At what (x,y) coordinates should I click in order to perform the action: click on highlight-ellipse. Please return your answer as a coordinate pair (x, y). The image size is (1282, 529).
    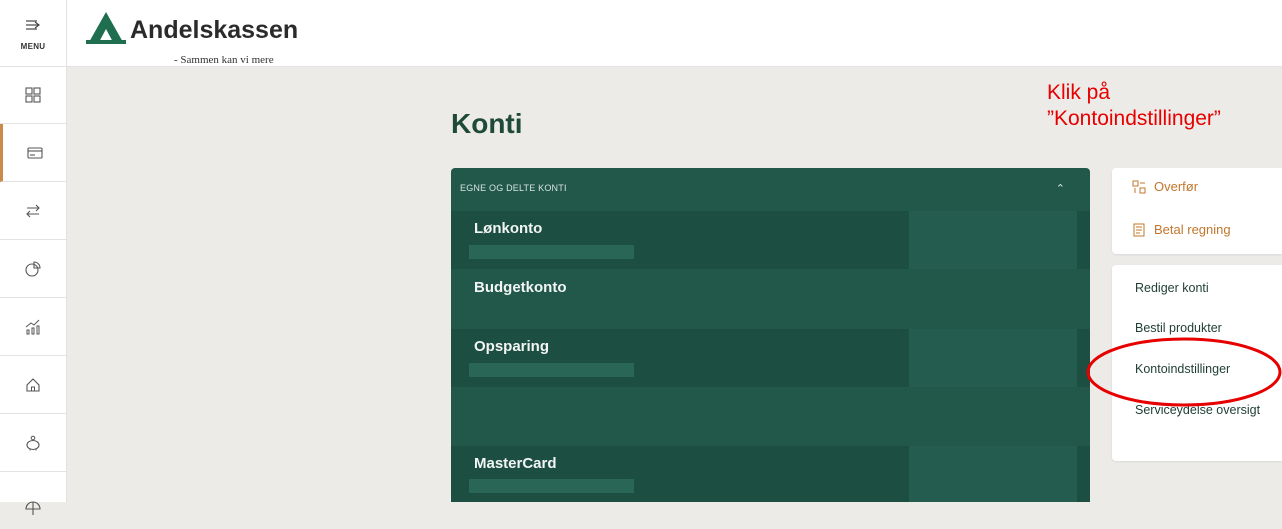
    Looking at the image, I should click on (1184, 372).